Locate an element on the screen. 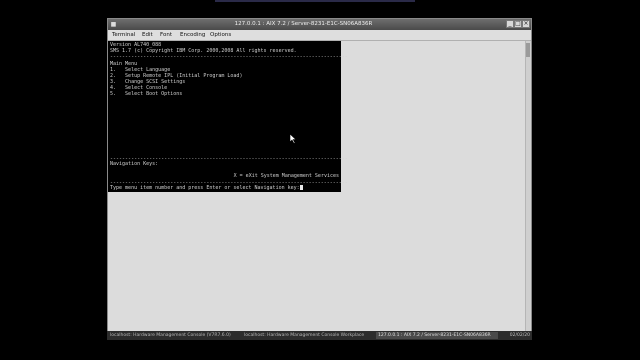 The width and height of the screenshot is (640, 360). navigation-keys-label: Navigation Keys: is located at coordinates (134, 164).